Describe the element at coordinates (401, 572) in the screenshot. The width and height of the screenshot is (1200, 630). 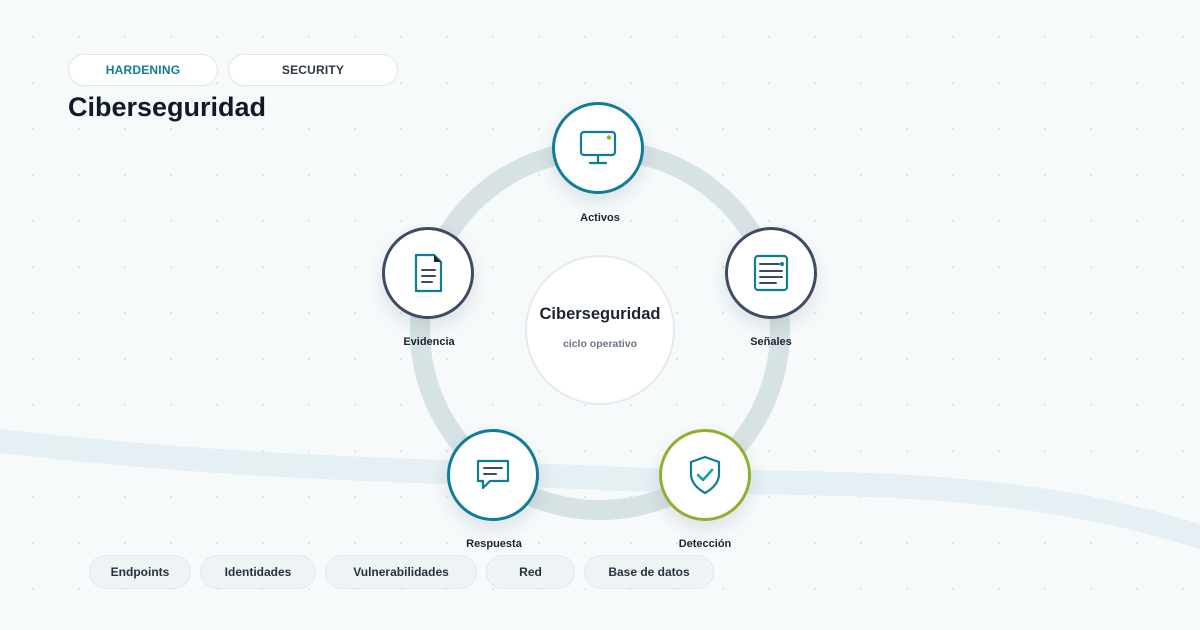
I see `chip-vulnerabilidades: Vulnerabilidades` at that location.